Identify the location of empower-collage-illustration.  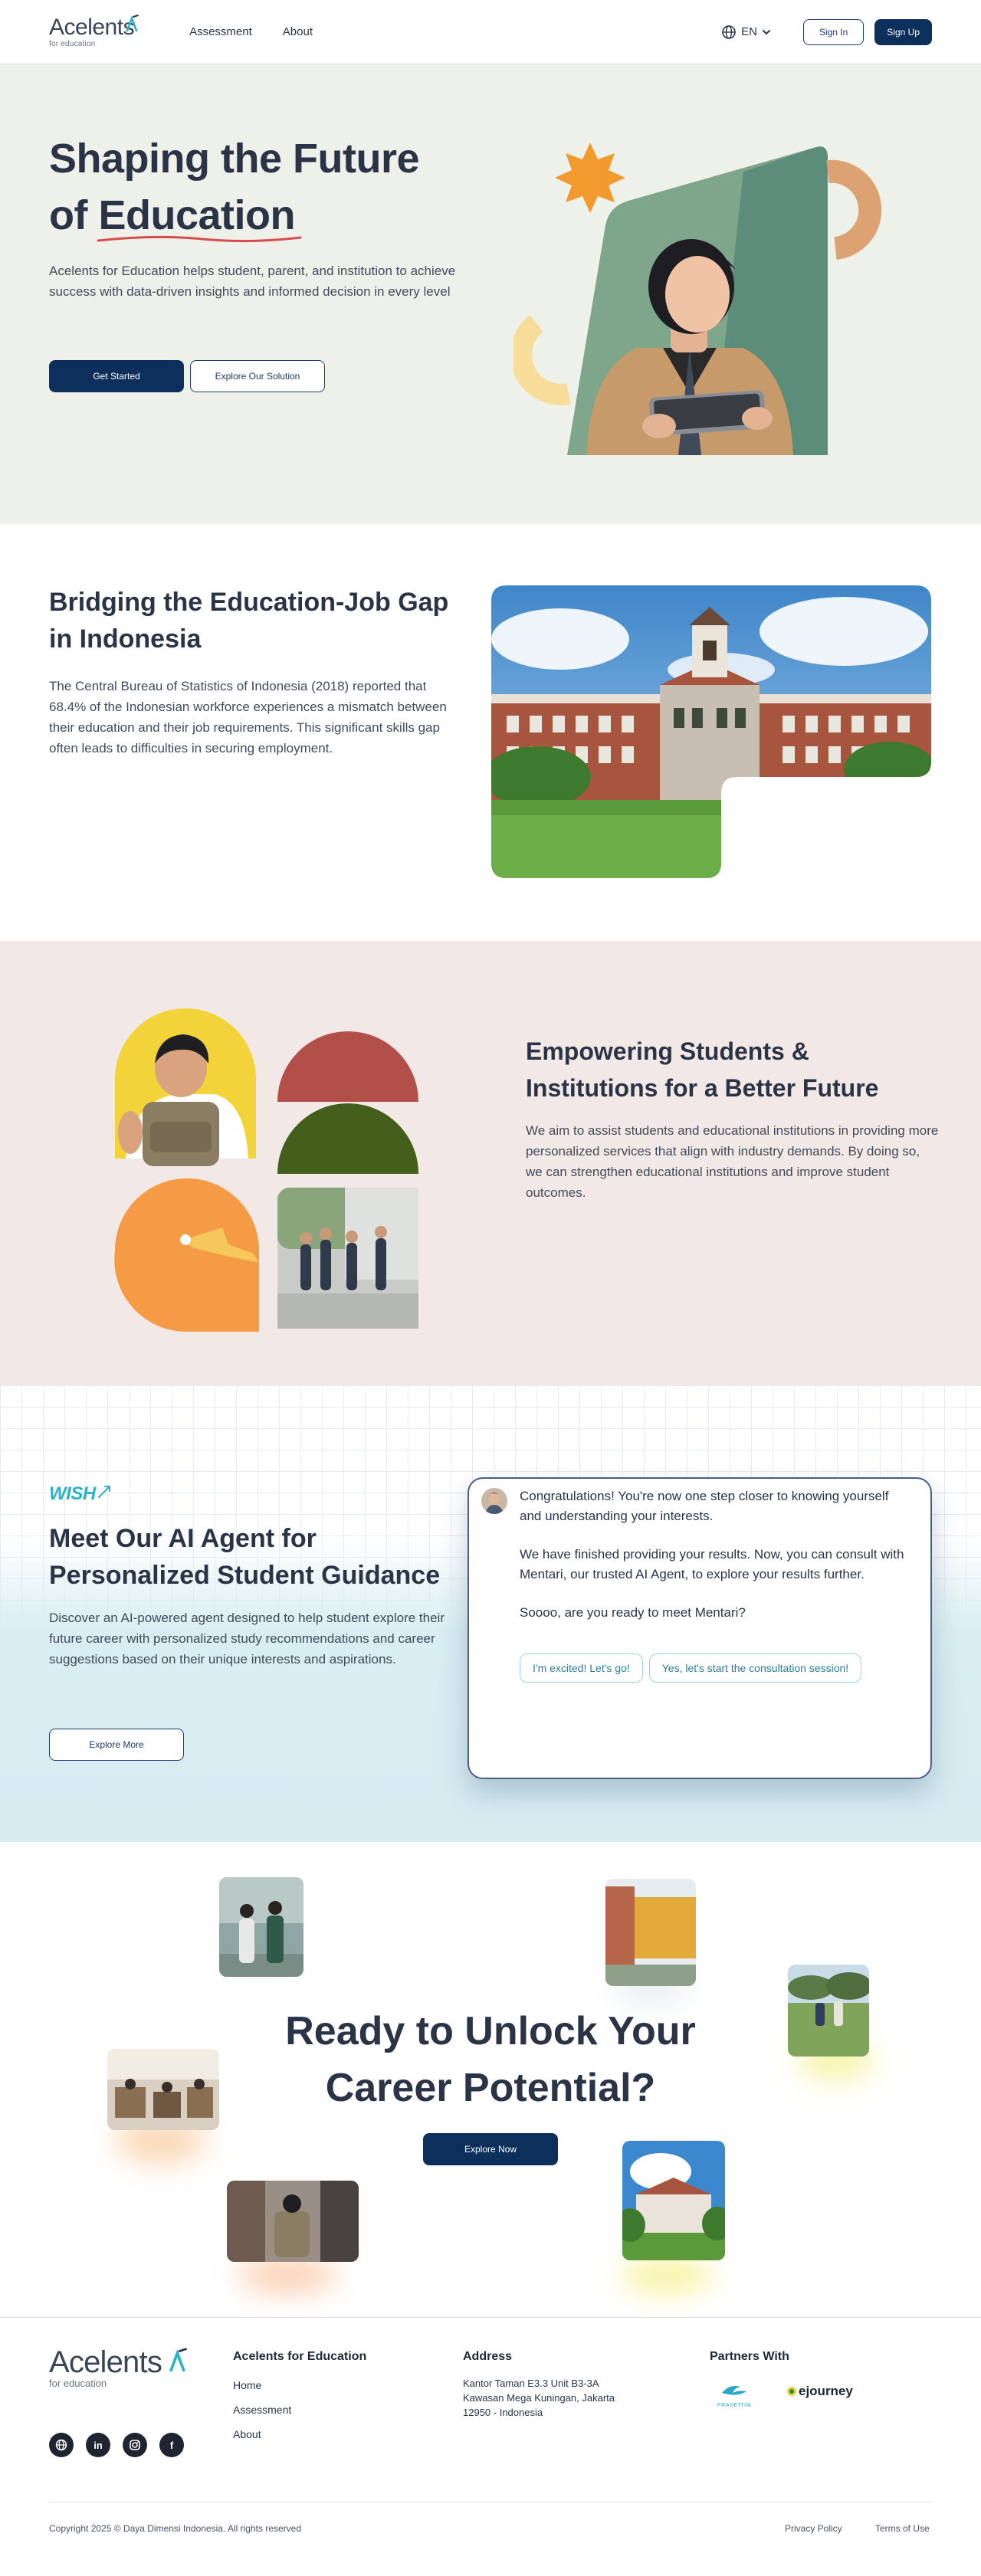
(266, 1170).